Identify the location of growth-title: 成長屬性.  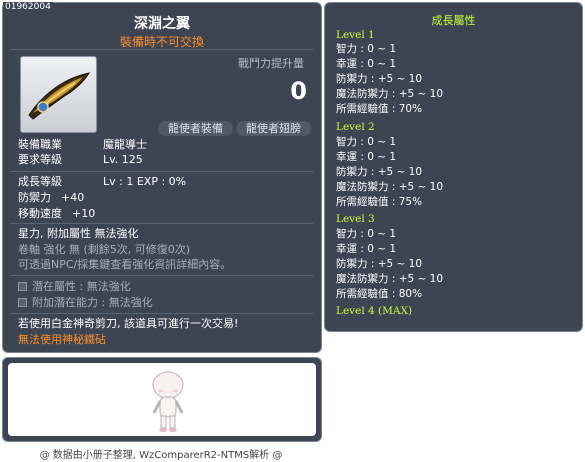
(453, 20).